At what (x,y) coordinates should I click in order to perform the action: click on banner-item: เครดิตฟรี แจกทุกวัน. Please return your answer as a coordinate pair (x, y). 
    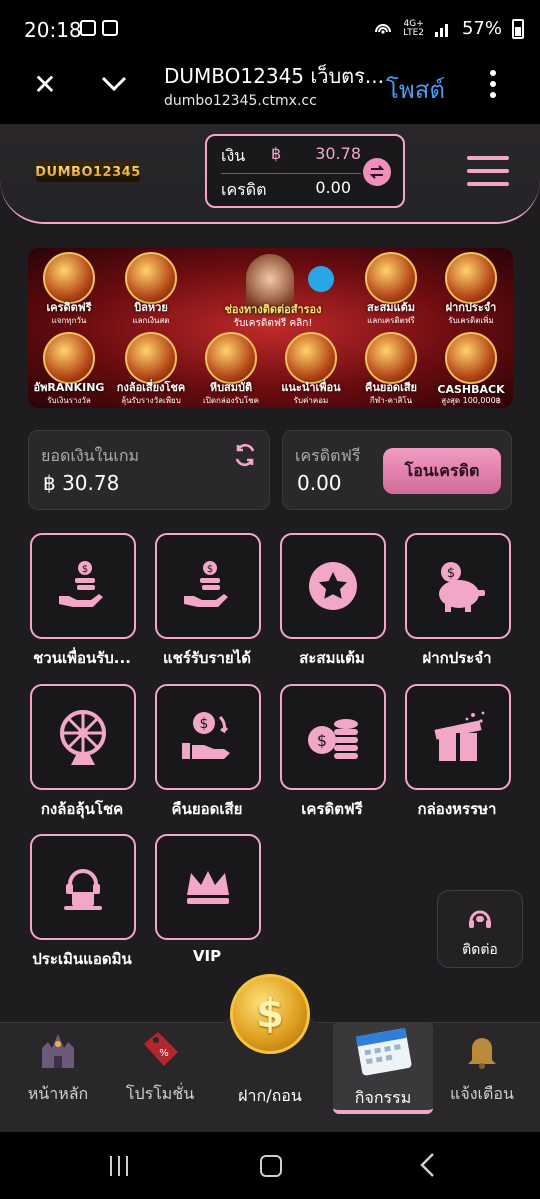
    Looking at the image, I should click on (69, 288).